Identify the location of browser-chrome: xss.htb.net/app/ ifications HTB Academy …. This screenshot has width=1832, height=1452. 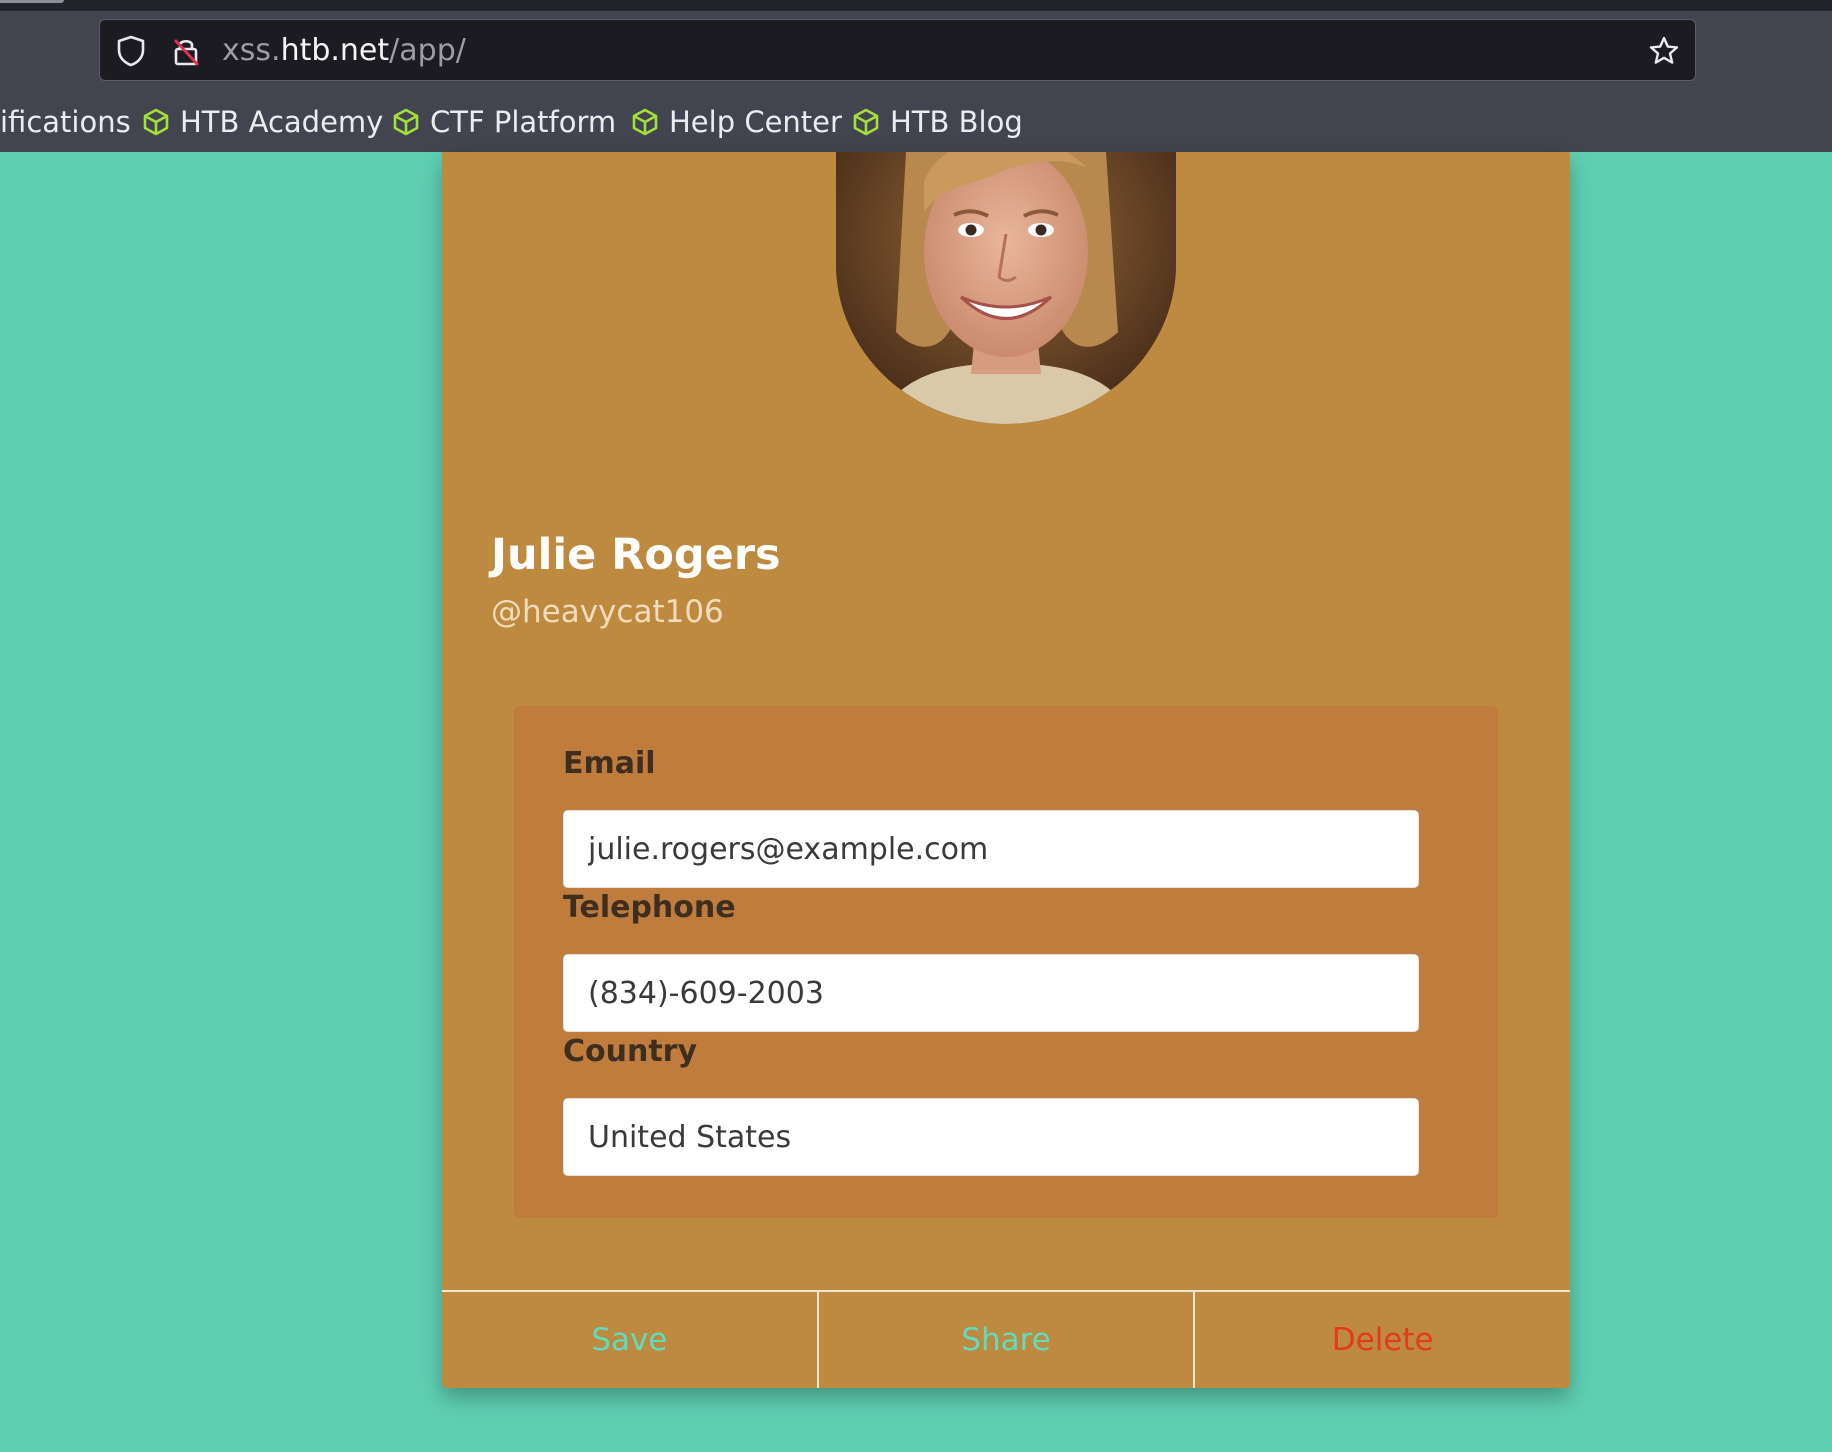
(916, 76).